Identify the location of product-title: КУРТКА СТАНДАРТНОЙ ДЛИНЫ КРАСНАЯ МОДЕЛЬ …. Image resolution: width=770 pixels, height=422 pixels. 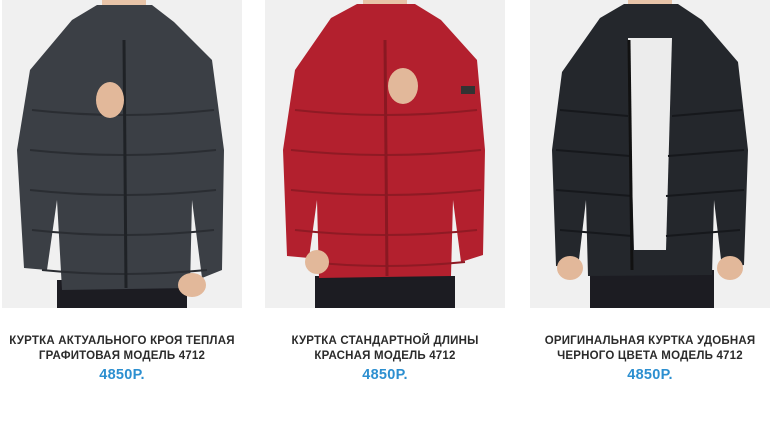
(385, 349).